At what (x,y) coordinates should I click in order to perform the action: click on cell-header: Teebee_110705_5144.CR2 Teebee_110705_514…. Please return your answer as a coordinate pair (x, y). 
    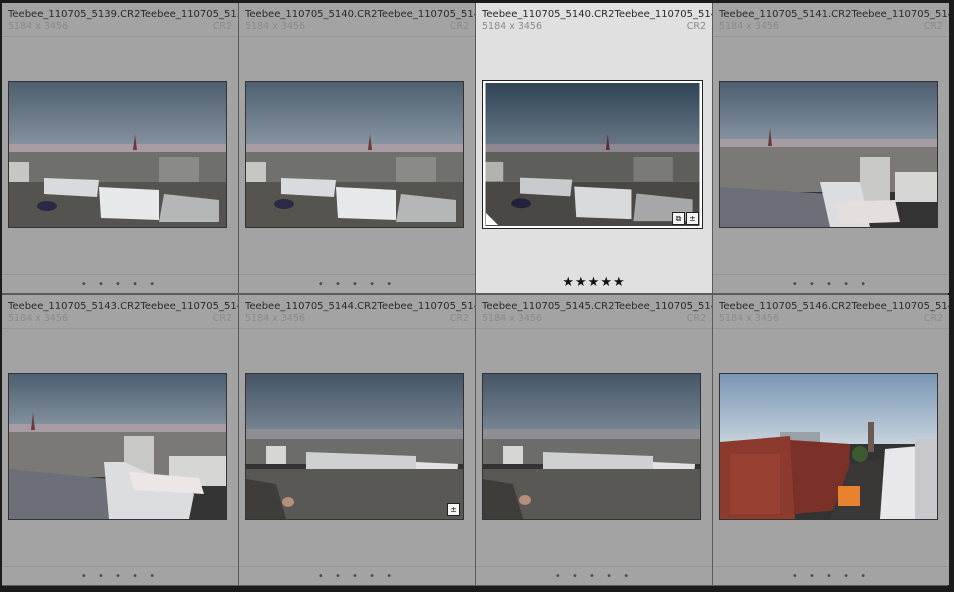
    Looking at the image, I should click on (360, 307).